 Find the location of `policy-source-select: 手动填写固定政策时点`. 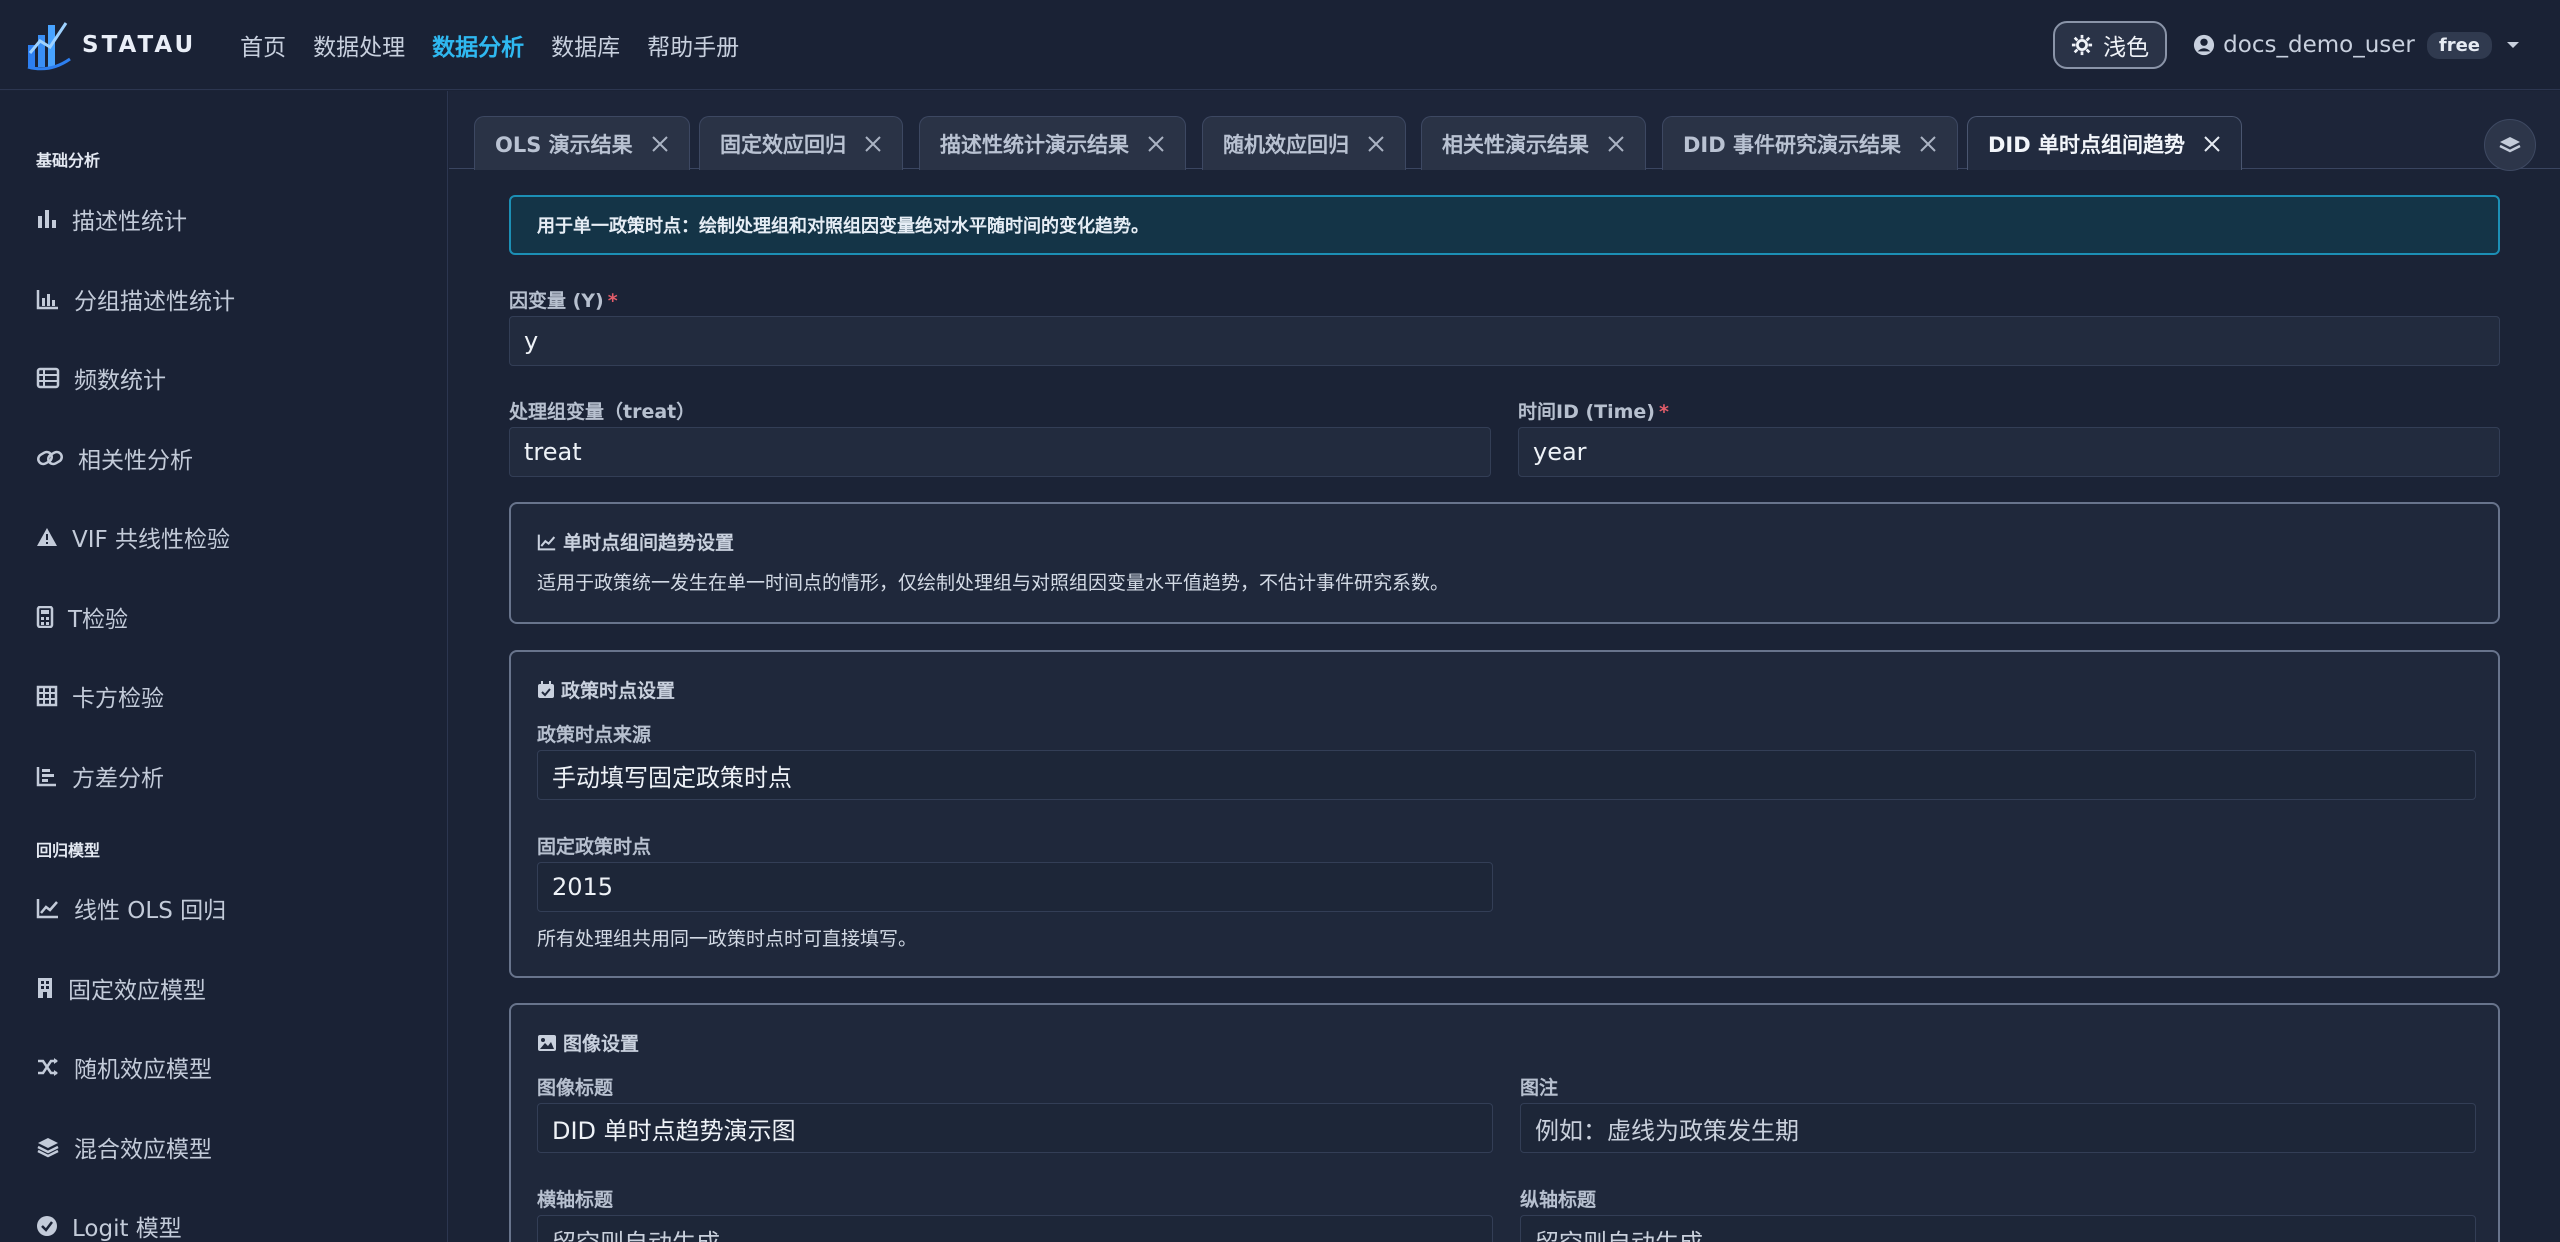

policy-source-select: 手动填写固定政策时点 is located at coordinates (1506, 775).